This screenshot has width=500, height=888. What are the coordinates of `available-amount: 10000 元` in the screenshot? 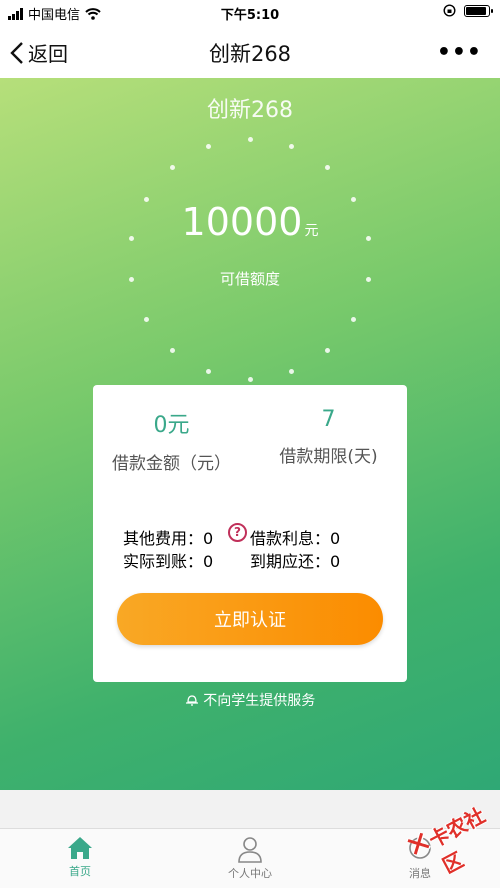 It's located at (250, 222).